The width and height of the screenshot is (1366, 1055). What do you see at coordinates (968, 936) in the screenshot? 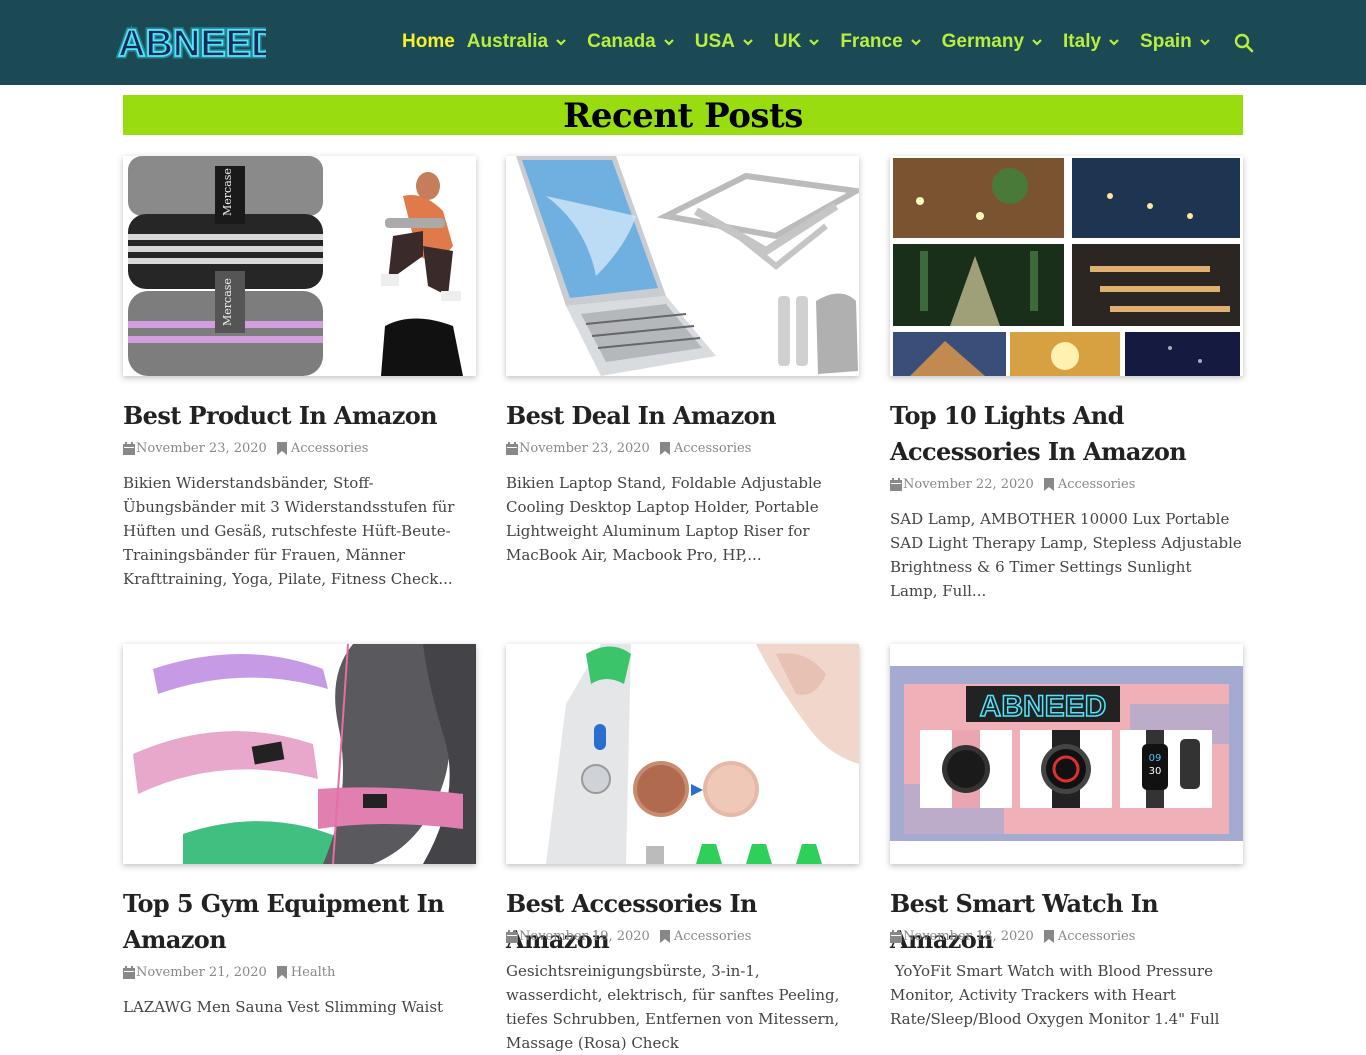
I see `post-date: November 18, 2020` at bounding box center [968, 936].